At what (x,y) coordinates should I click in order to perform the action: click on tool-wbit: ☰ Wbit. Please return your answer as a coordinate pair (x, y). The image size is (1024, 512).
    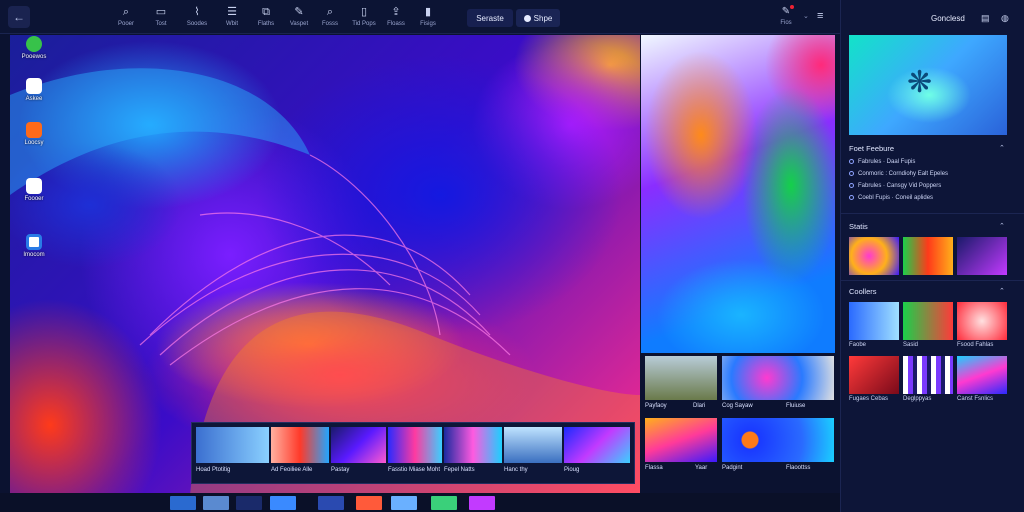
    Looking at the image, I should click on (232, 16).